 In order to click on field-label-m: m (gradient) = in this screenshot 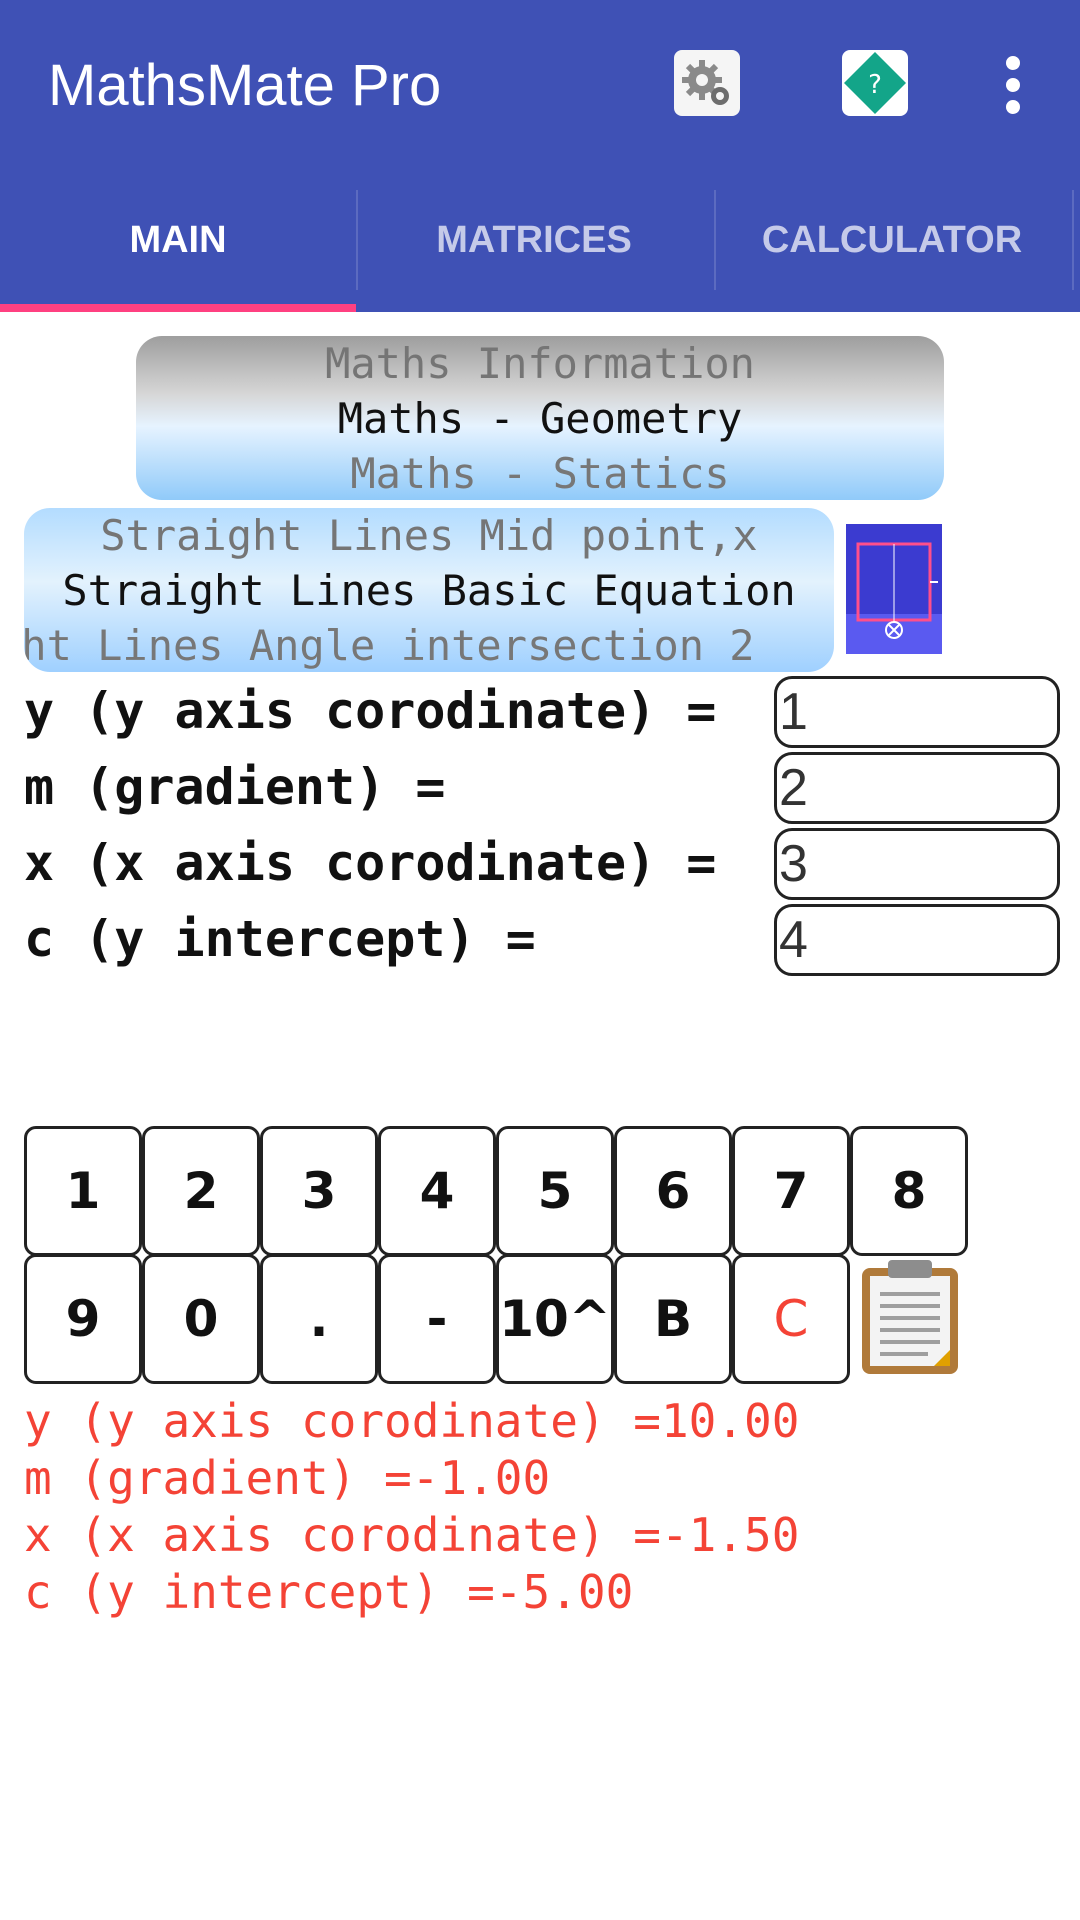, I will do `click(235, 787)`.